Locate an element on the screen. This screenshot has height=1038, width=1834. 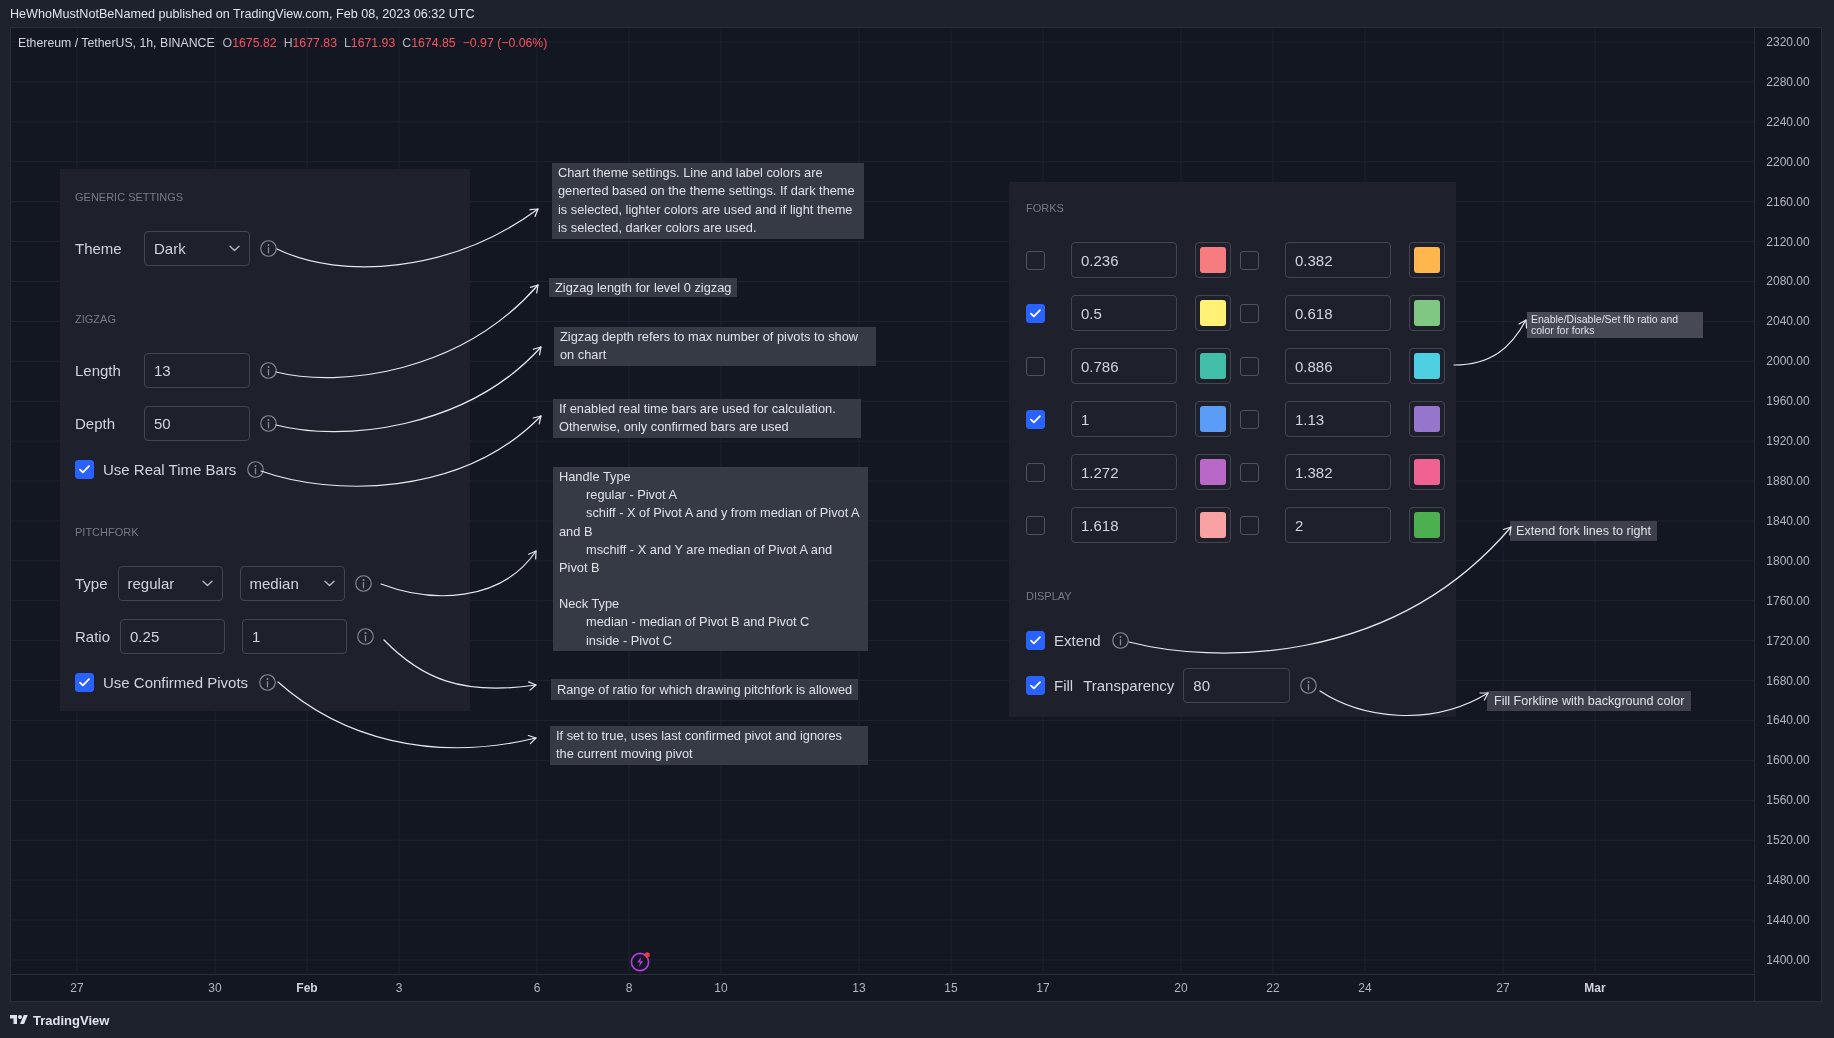
price-label: 2200.00 is located at coordinates (1788, 161).